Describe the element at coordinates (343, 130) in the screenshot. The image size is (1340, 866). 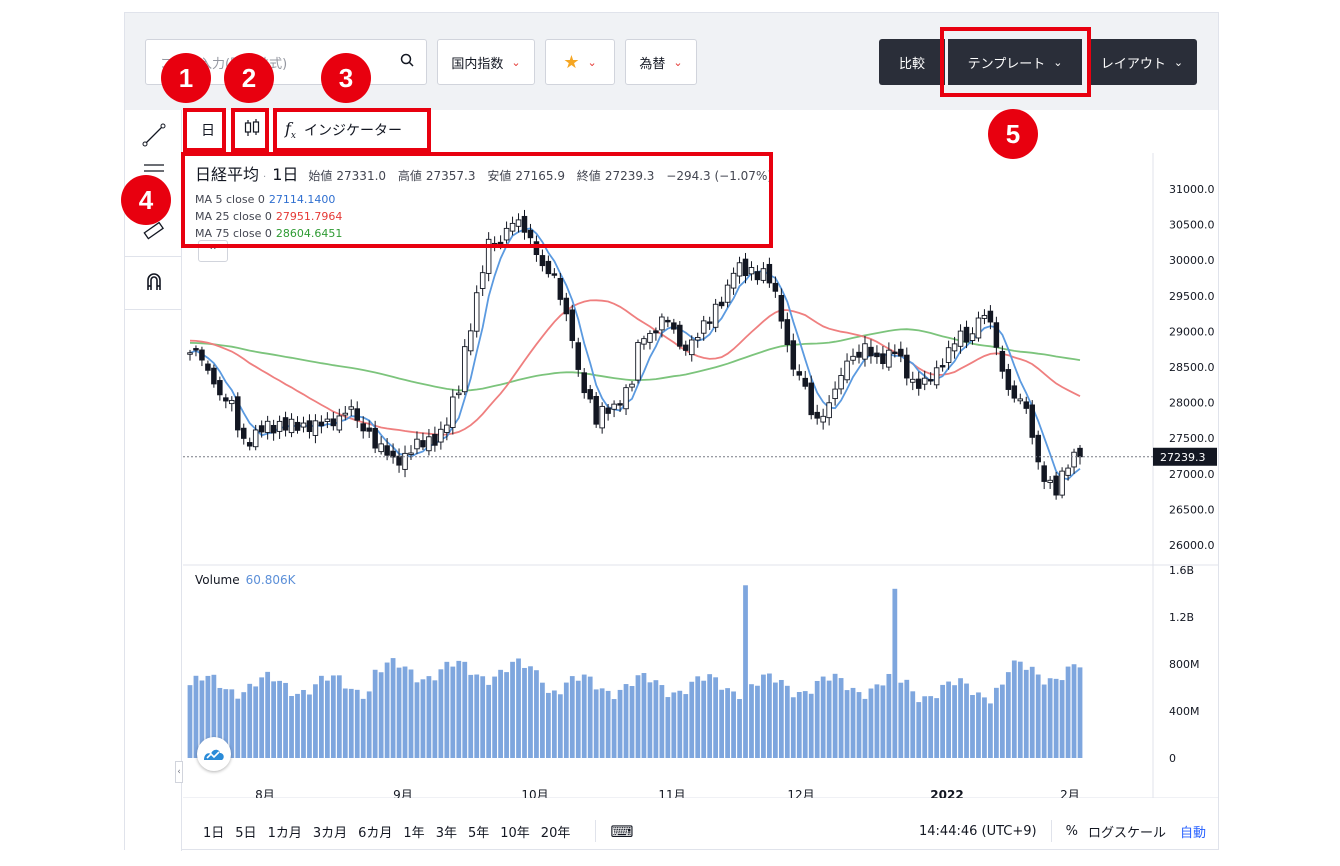
I see `indicators-button: fx インジケーター` at that location.